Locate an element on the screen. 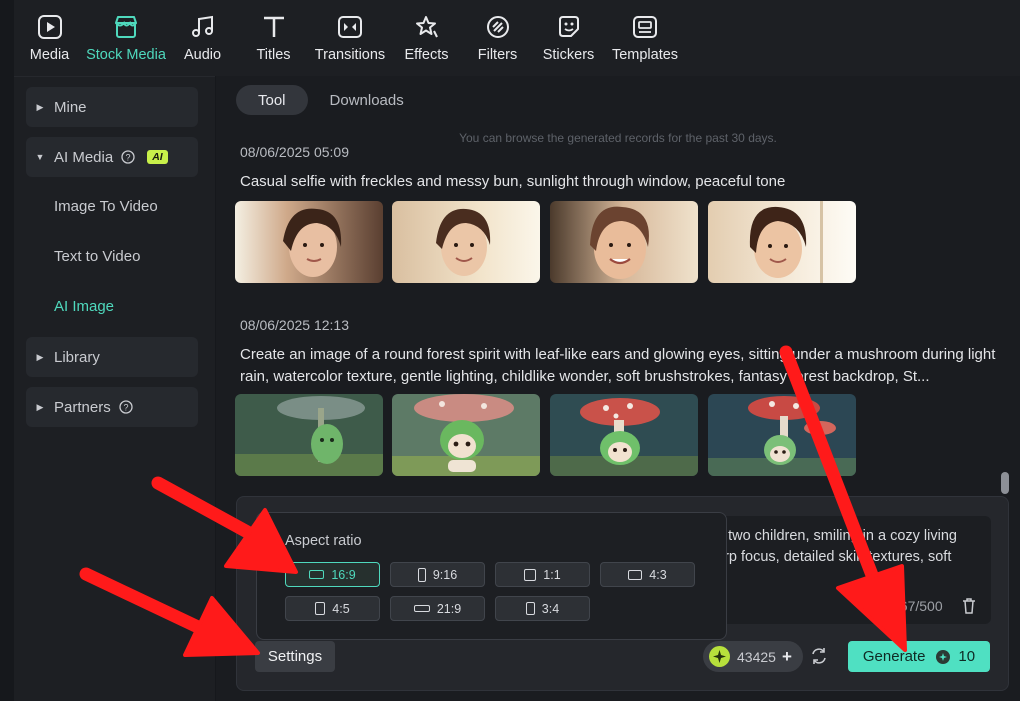  toolbar-effects: Effects is located at coordinates (426, 38).